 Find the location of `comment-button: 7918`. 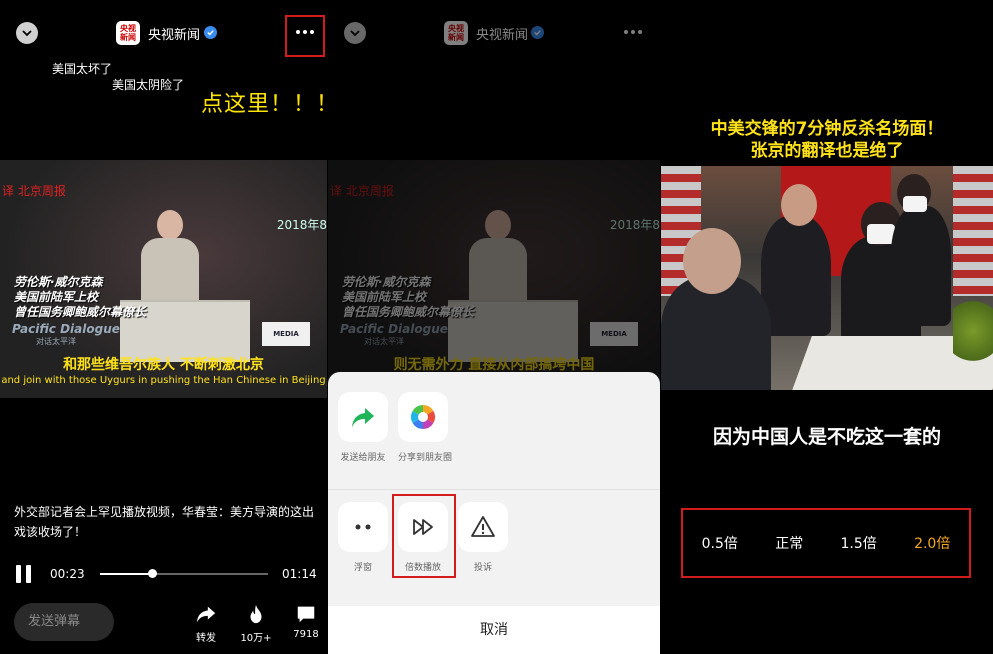

comment-button: 7918 is located at coordinates (306, 621).